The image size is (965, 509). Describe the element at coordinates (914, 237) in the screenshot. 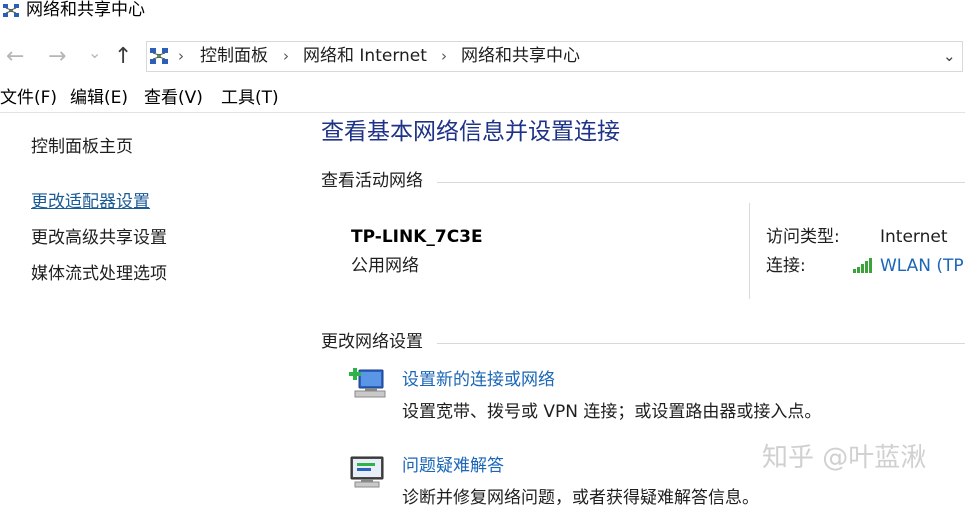

I see `access-type-value: Internet` at that location.